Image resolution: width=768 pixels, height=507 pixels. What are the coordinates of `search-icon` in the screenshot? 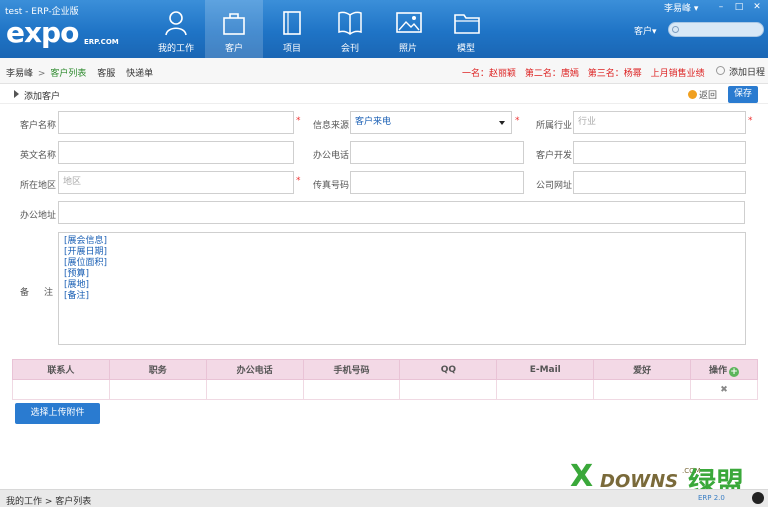 It's located at (675, 29).